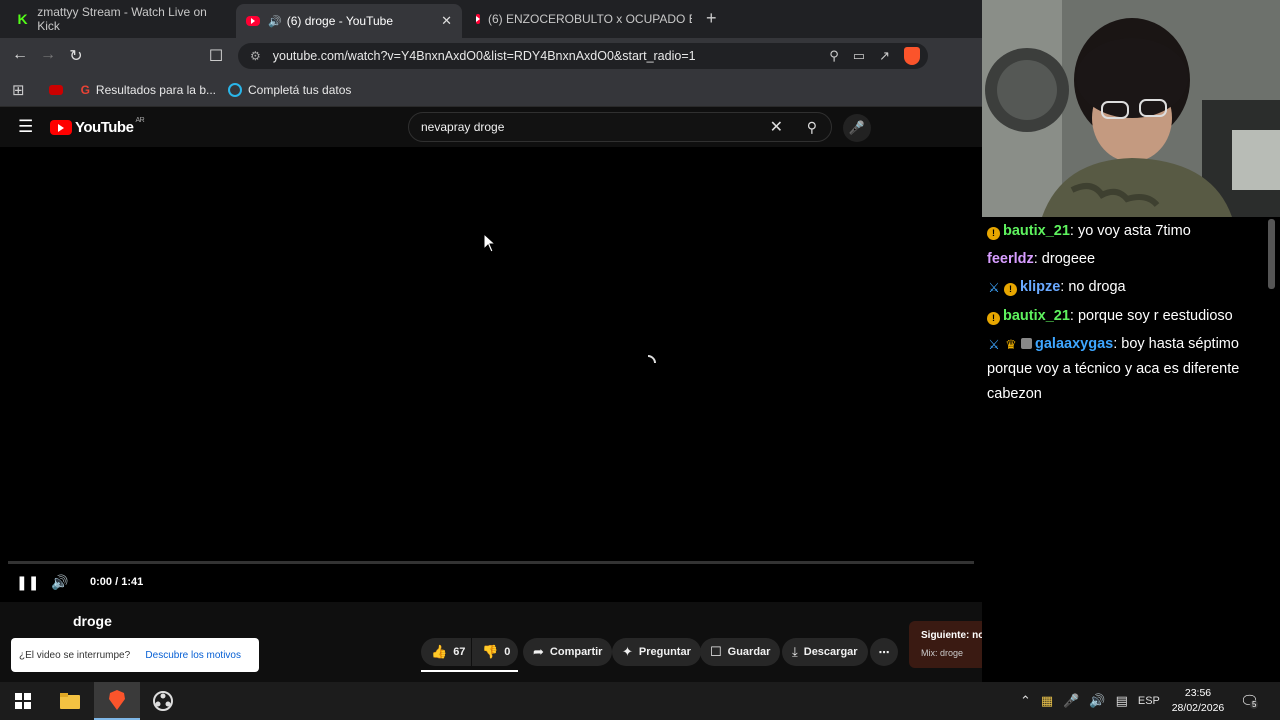  I want to click on dislike-button: 👎 0, so click(495, 652).